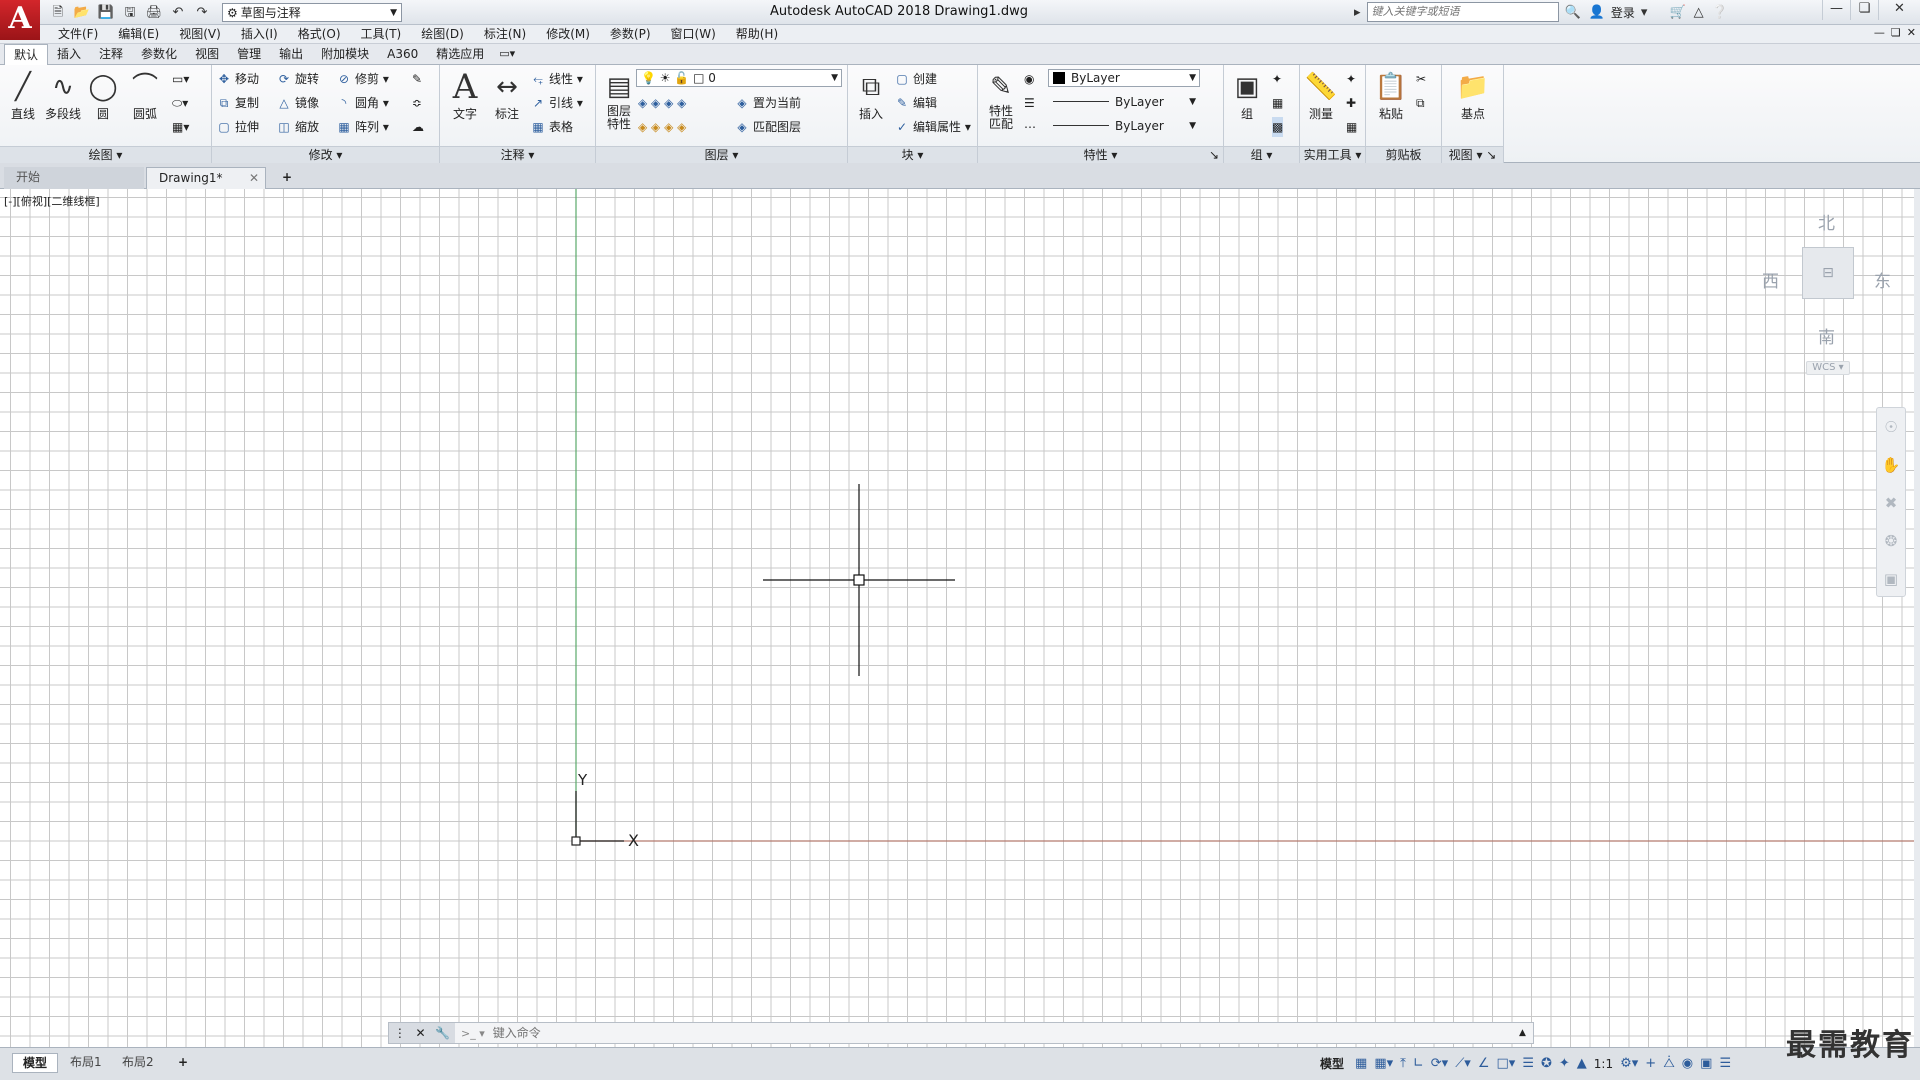 The height and width of the screenshot is (1080, 1920). I want to click on expand-icon: ▸, so click(1357, 12).